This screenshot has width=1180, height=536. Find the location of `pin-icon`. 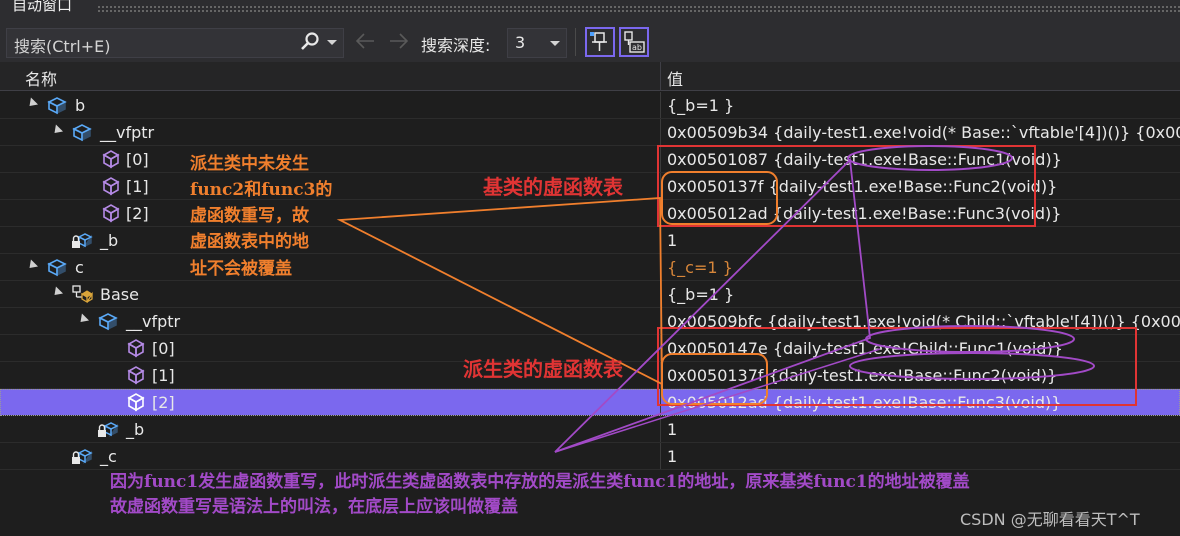

pin-icon is located at coordinates (598, 41).